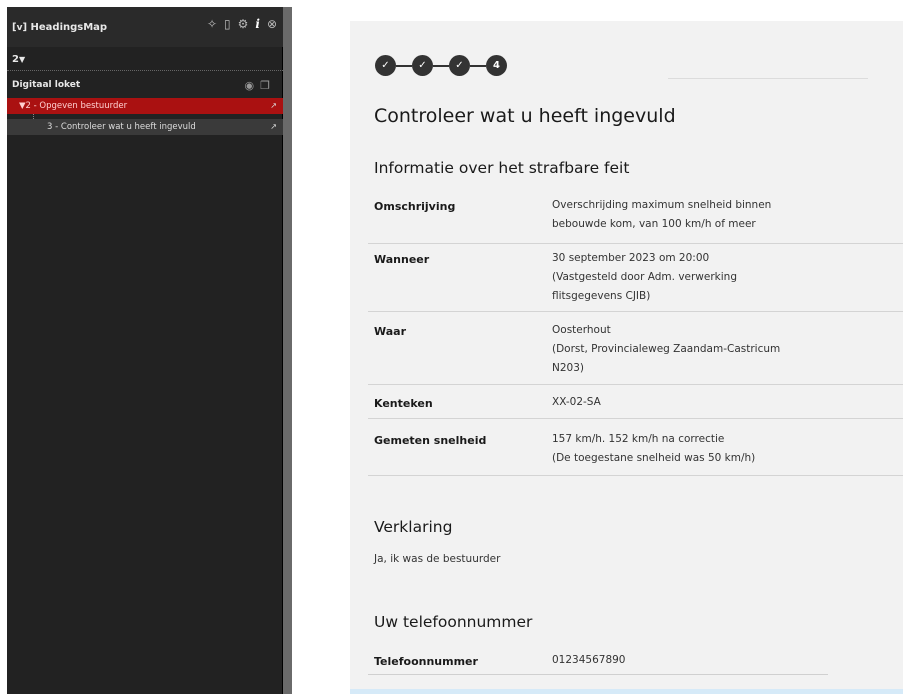 This screenshot has height=694, width=903. What do you see at coordinates (525, 116) in the screenshot?
I see `page-title: Controleer wat u heeft ingevuld` at bounding box center [525, 116].